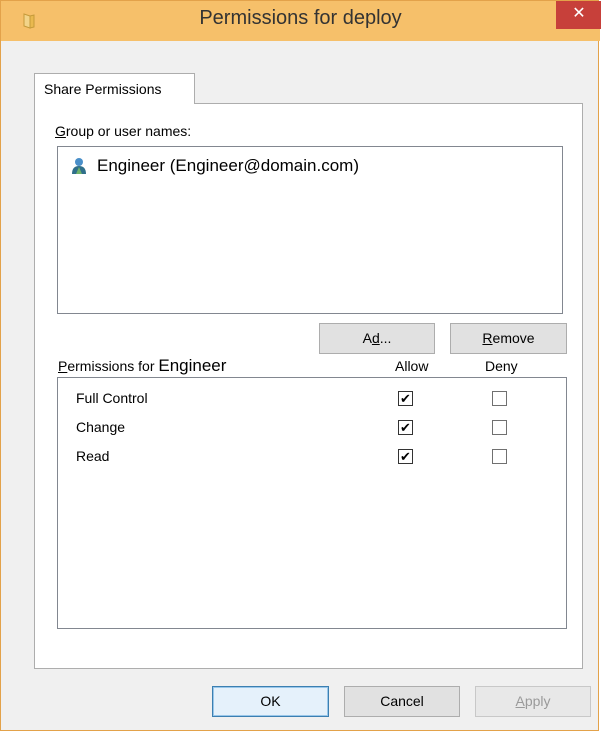  I want to click on deny-full-control-checkbox, so click(499, 398).